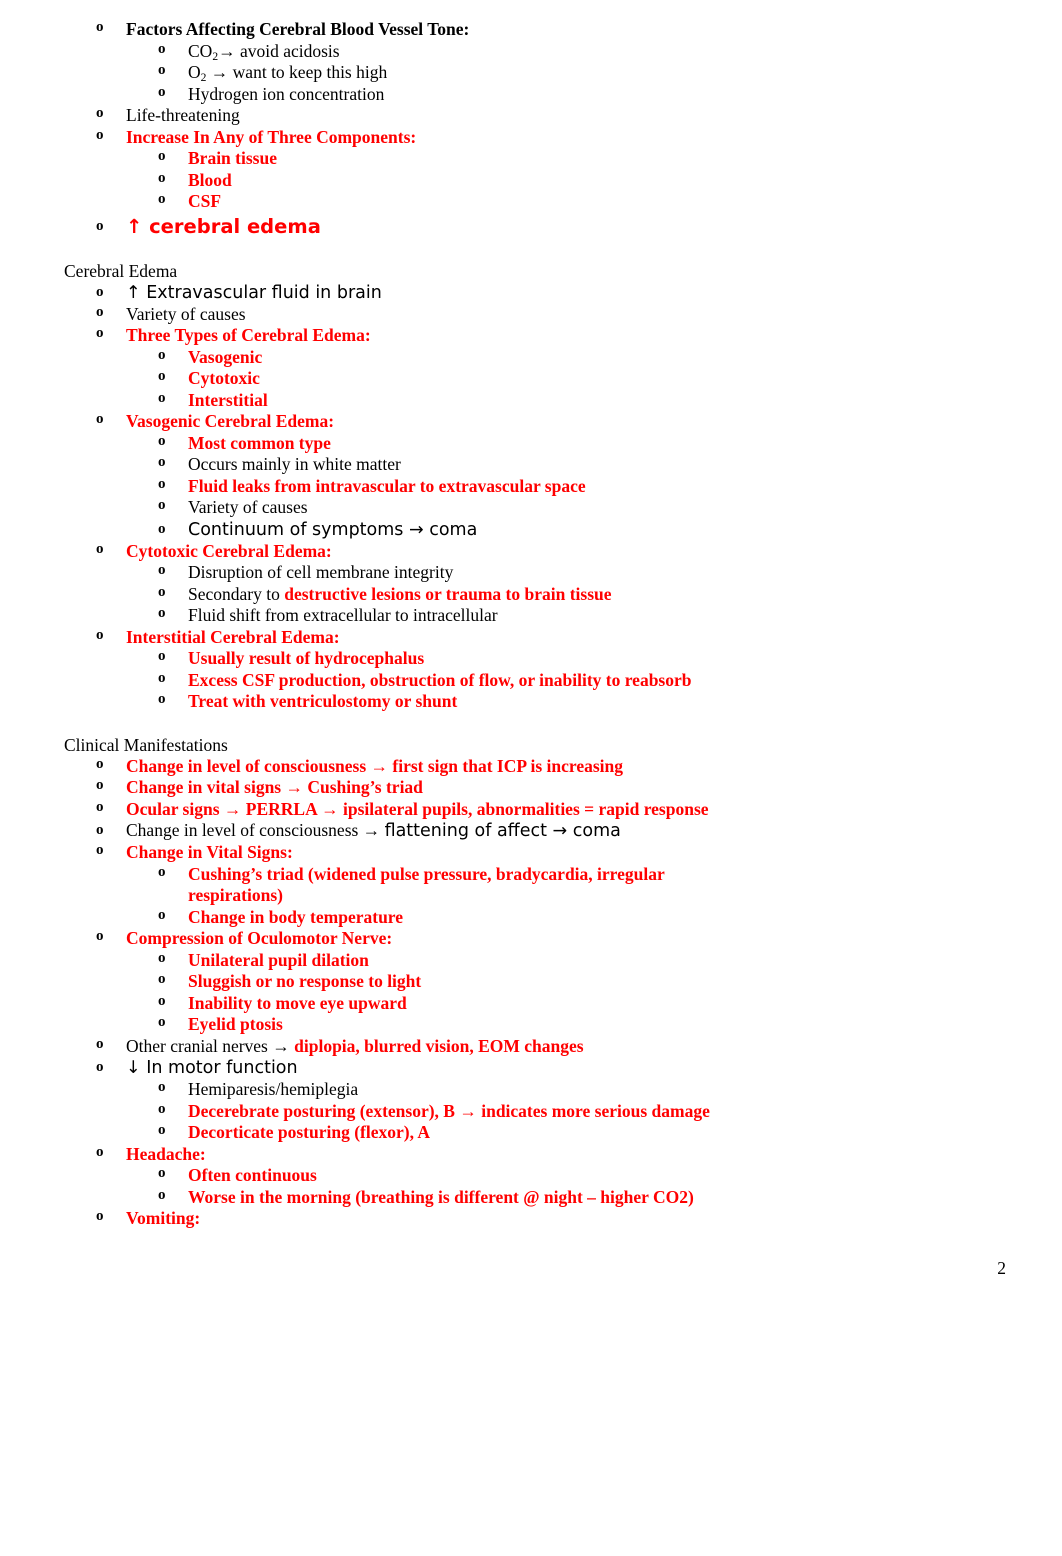 Image resolution: width=1062 pixels, height=1556 pixels. Describe the element at coordinates (531, 853) in the screenshot. I see `list-item: o Change in Vital Signs:` at that location.